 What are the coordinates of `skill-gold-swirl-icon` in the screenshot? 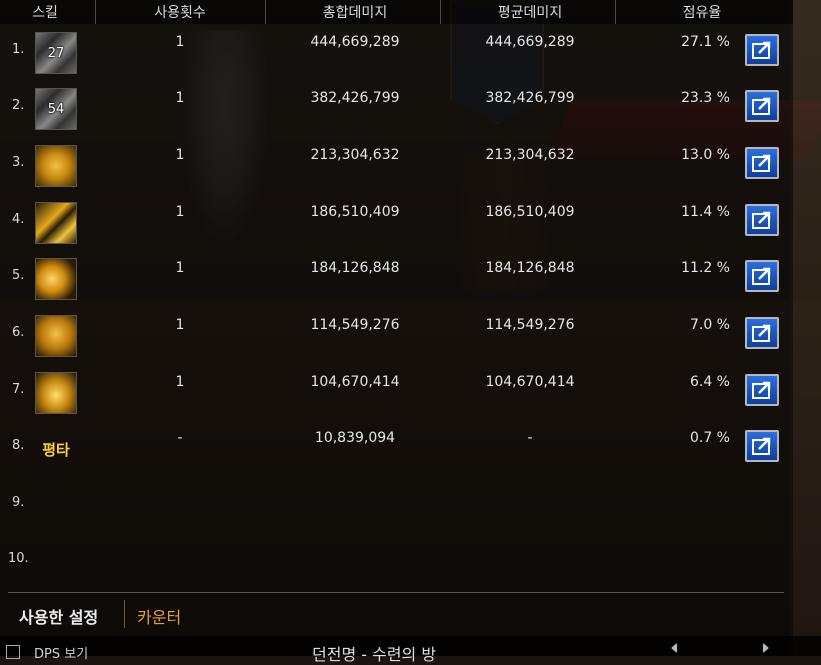 It's located at (56, 393).